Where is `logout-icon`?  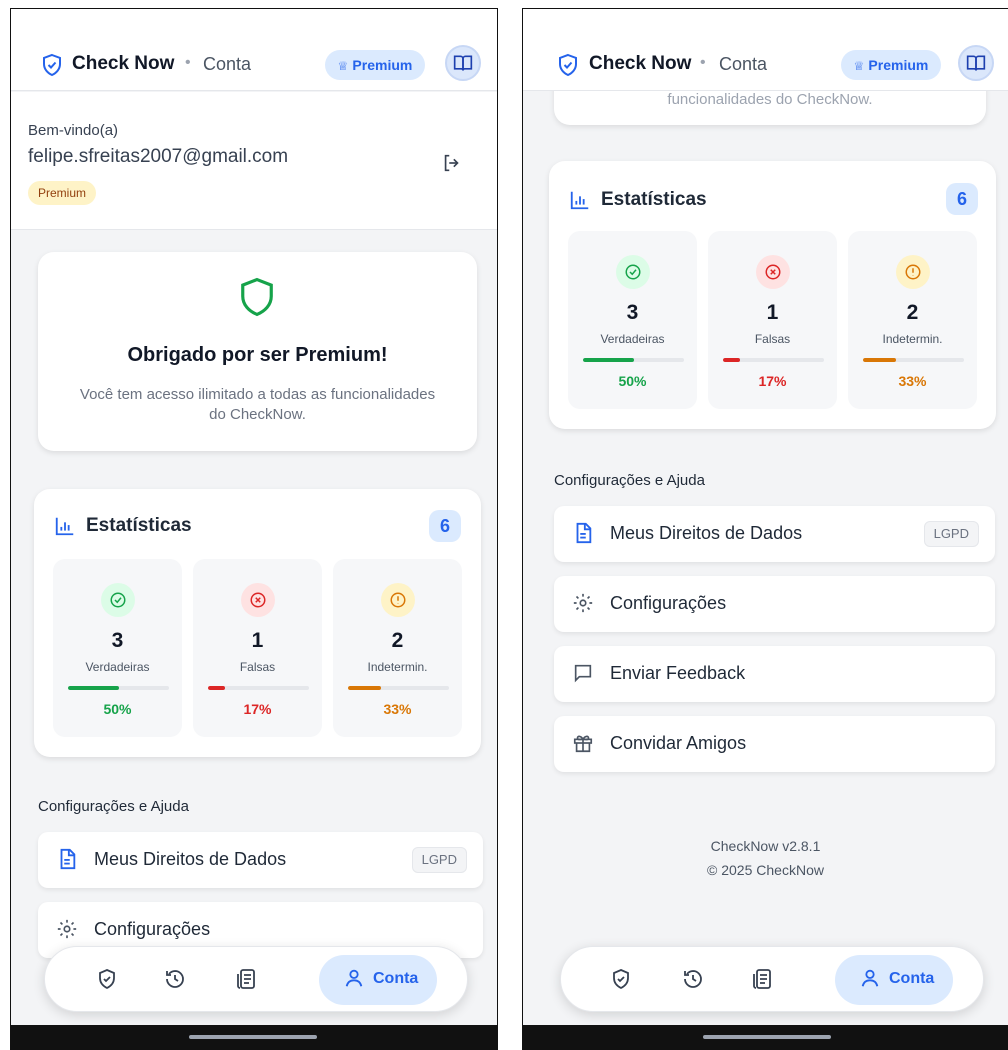
logout-icon is located at coordinates (452, 163).